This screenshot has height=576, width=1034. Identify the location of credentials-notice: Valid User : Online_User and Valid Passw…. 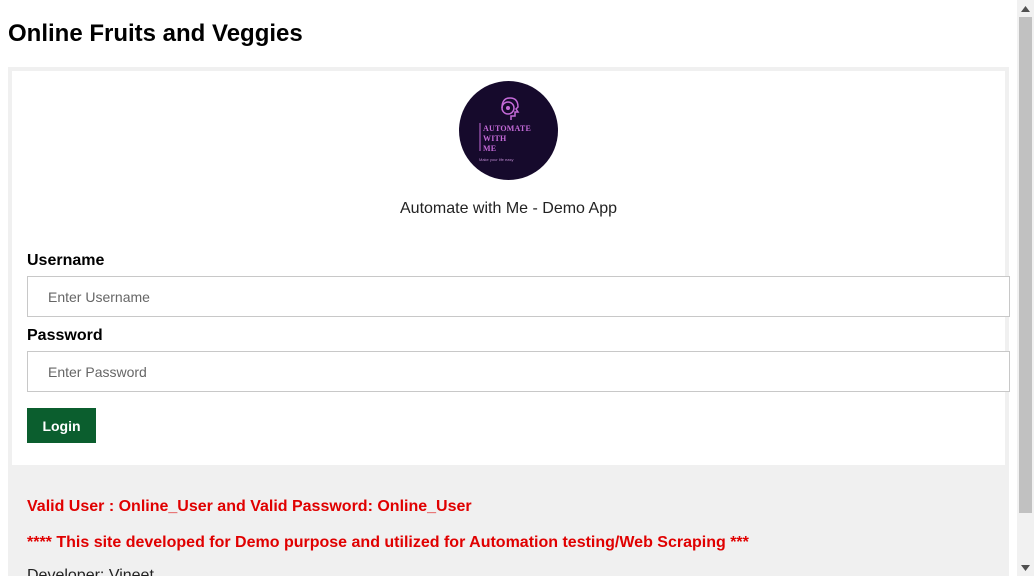
(249, 506).